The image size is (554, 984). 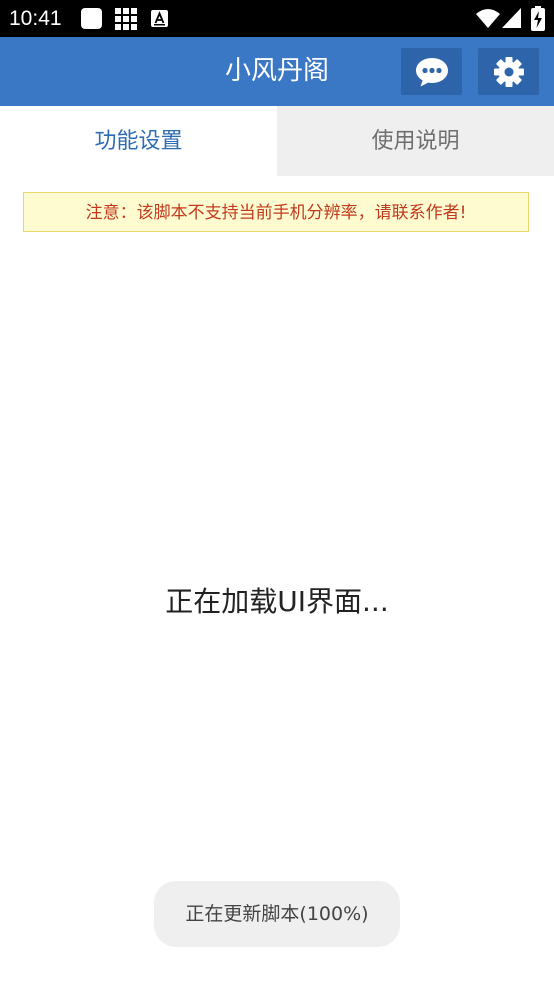 I want to click on warning-notice: 注意：该脚本不支持当前手机分辨率，请联系作者!, so click(x=276, y=212).